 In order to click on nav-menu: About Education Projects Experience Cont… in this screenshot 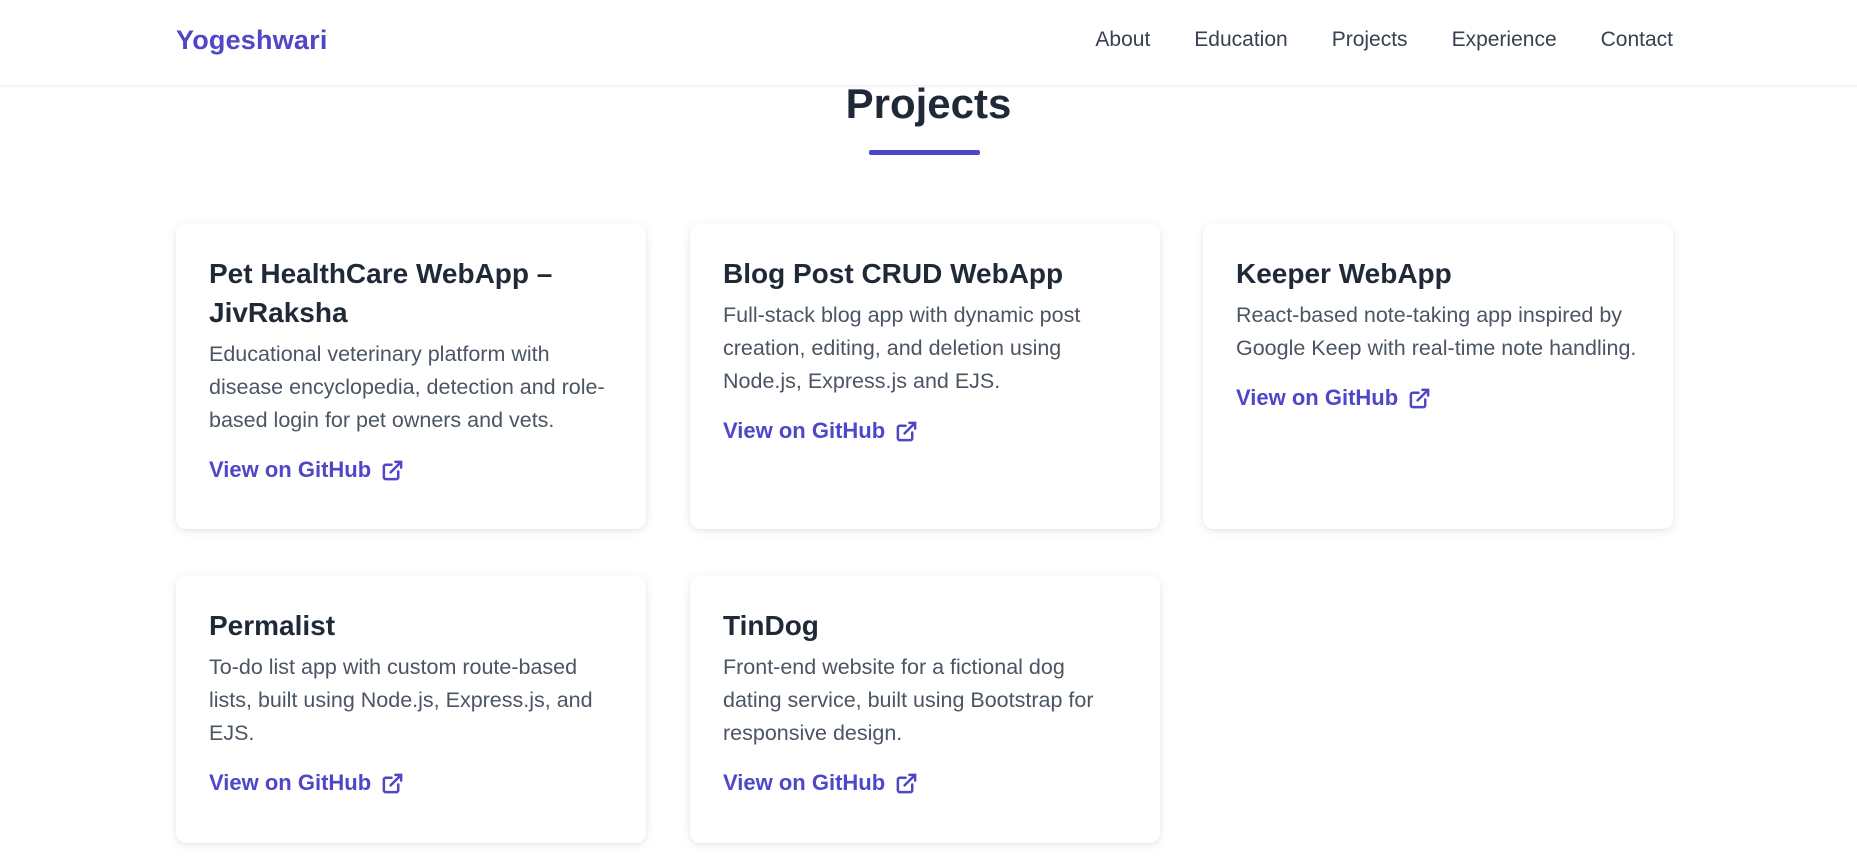, I will do `click(1384, 40)`.